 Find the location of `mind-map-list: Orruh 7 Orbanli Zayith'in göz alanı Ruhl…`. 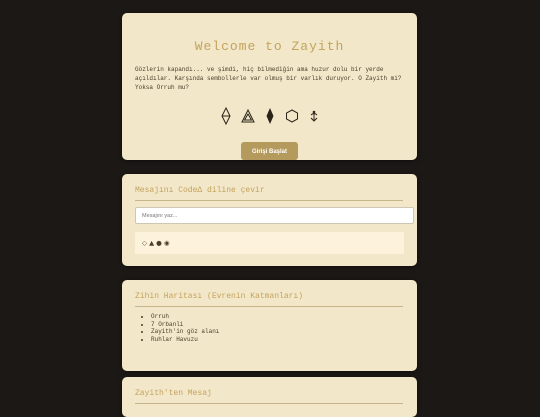

mind-map-list: Orruh 7 Orbanli Zayith'in göz alanı Ruhl… is located at coordinates (177, 328).